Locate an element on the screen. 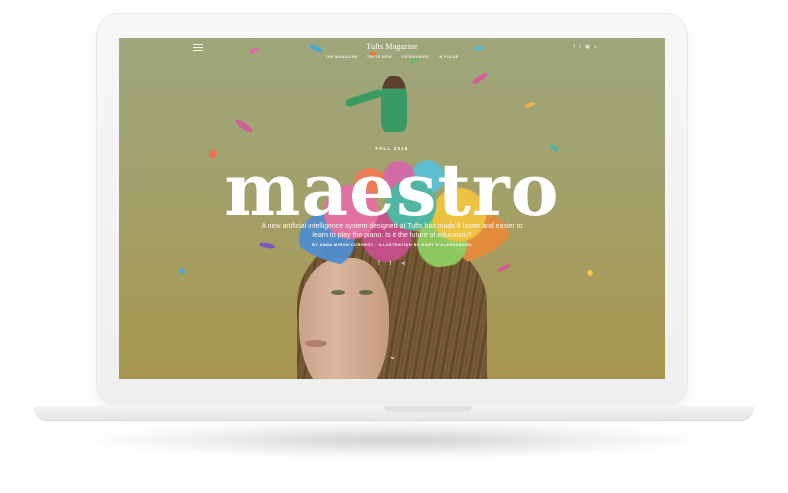 The height and width of the screenshot is (493, 788). share-bar: f t ⋖ is located at coordinates (392, 263).